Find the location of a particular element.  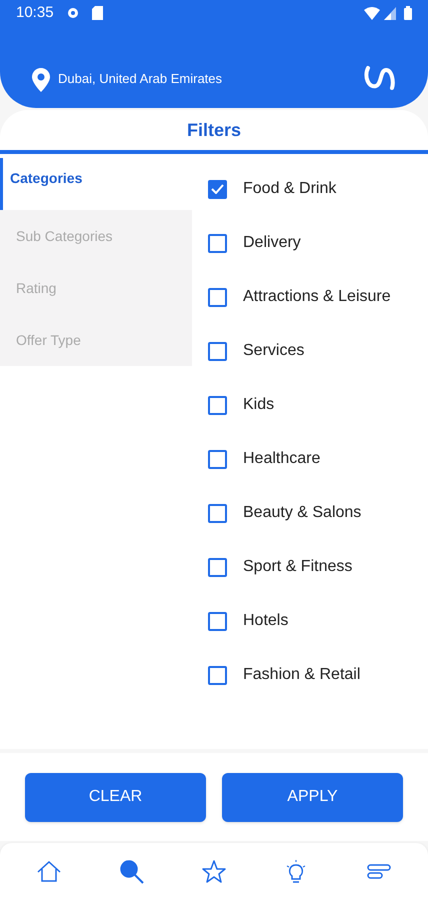

option-label: Services is located at coordinates (273, 351).